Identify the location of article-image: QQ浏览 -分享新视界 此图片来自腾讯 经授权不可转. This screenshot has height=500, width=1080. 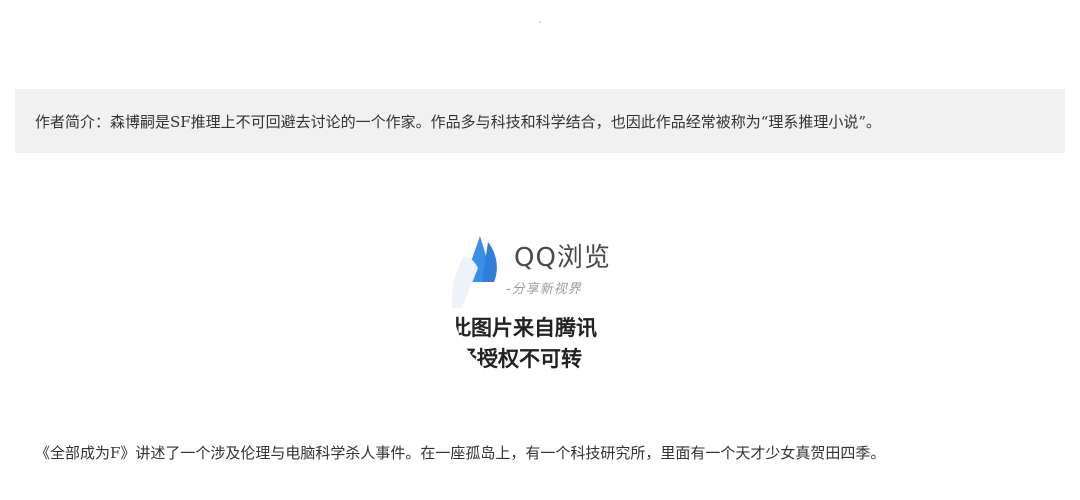
(540, 300).